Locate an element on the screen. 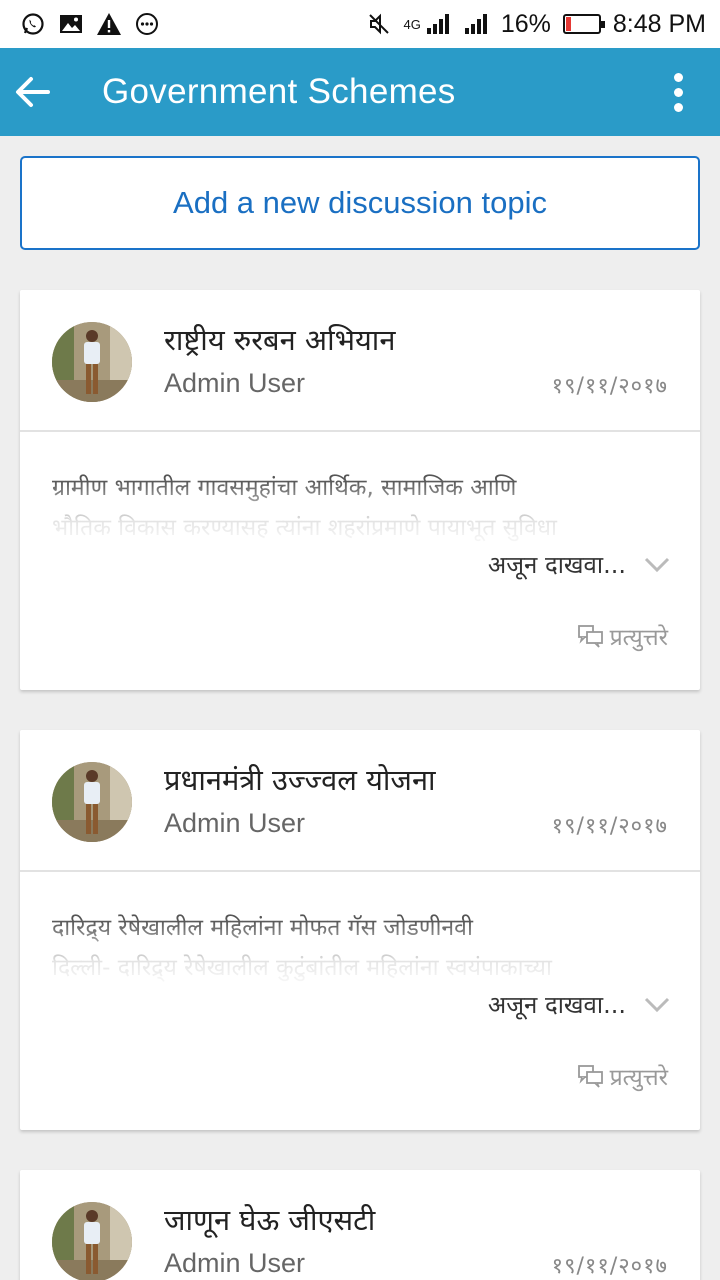  topic-title: जाणून घेऊ जीएसटी is located at coordinates (270, 1220).